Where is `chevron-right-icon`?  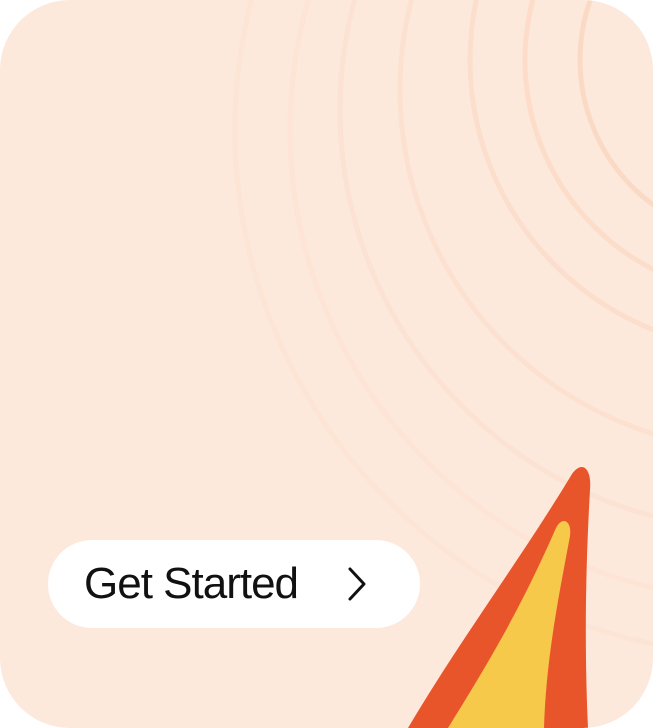 chevron-right-icon is located at coordinates (357, 584).